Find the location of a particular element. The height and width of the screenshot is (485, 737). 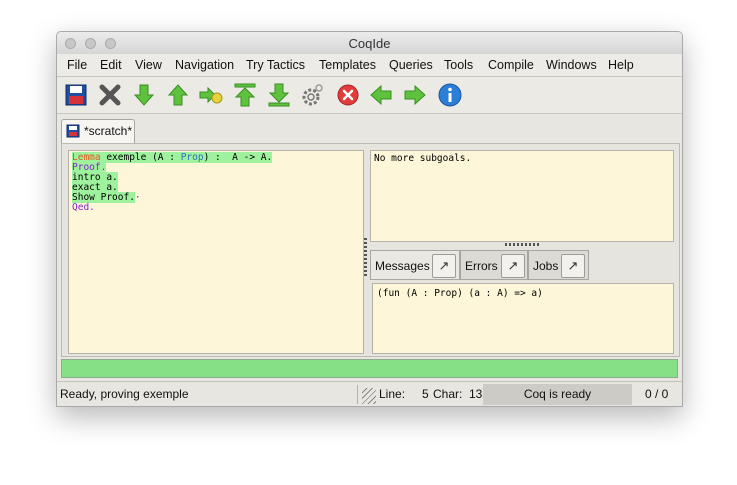

menu-queries: Queries is located at coordinates (411, 65).